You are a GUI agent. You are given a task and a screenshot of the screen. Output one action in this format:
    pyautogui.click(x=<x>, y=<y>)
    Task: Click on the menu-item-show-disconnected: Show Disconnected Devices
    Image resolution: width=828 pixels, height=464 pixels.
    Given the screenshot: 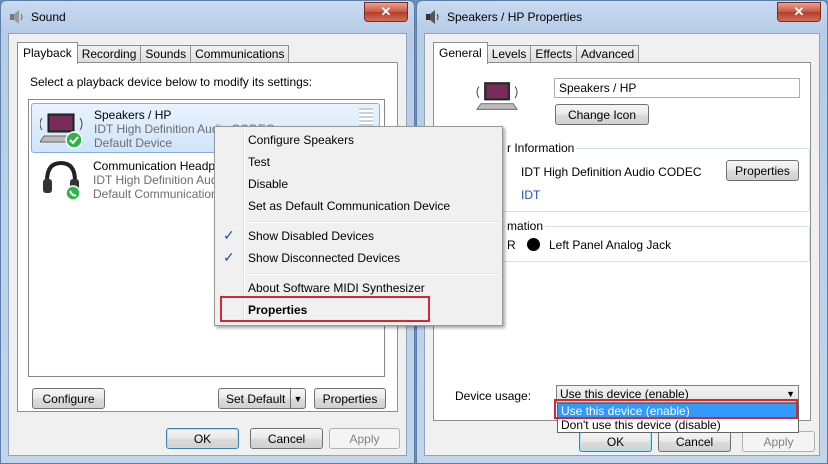 What is the action you would take?
    pyautogui.click(x=324, y=258)
    